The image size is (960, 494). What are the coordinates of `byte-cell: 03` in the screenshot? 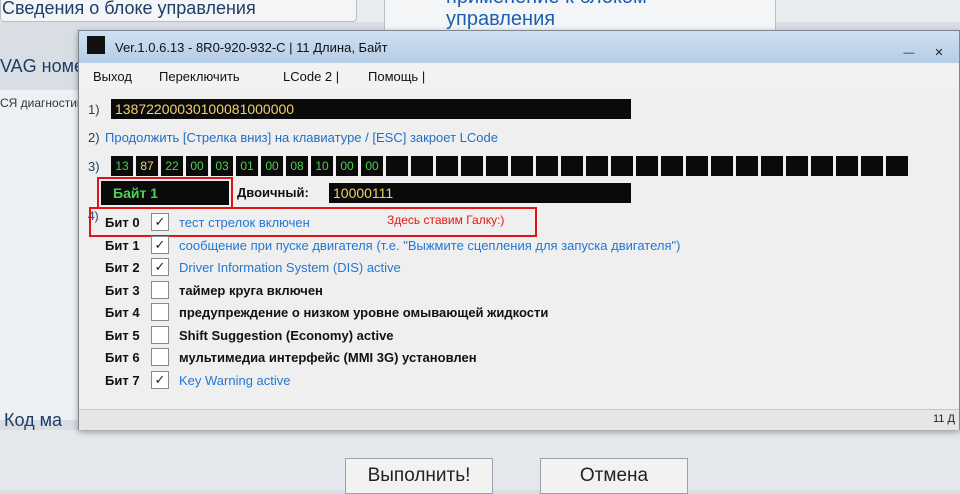 It's located at (222, 166).